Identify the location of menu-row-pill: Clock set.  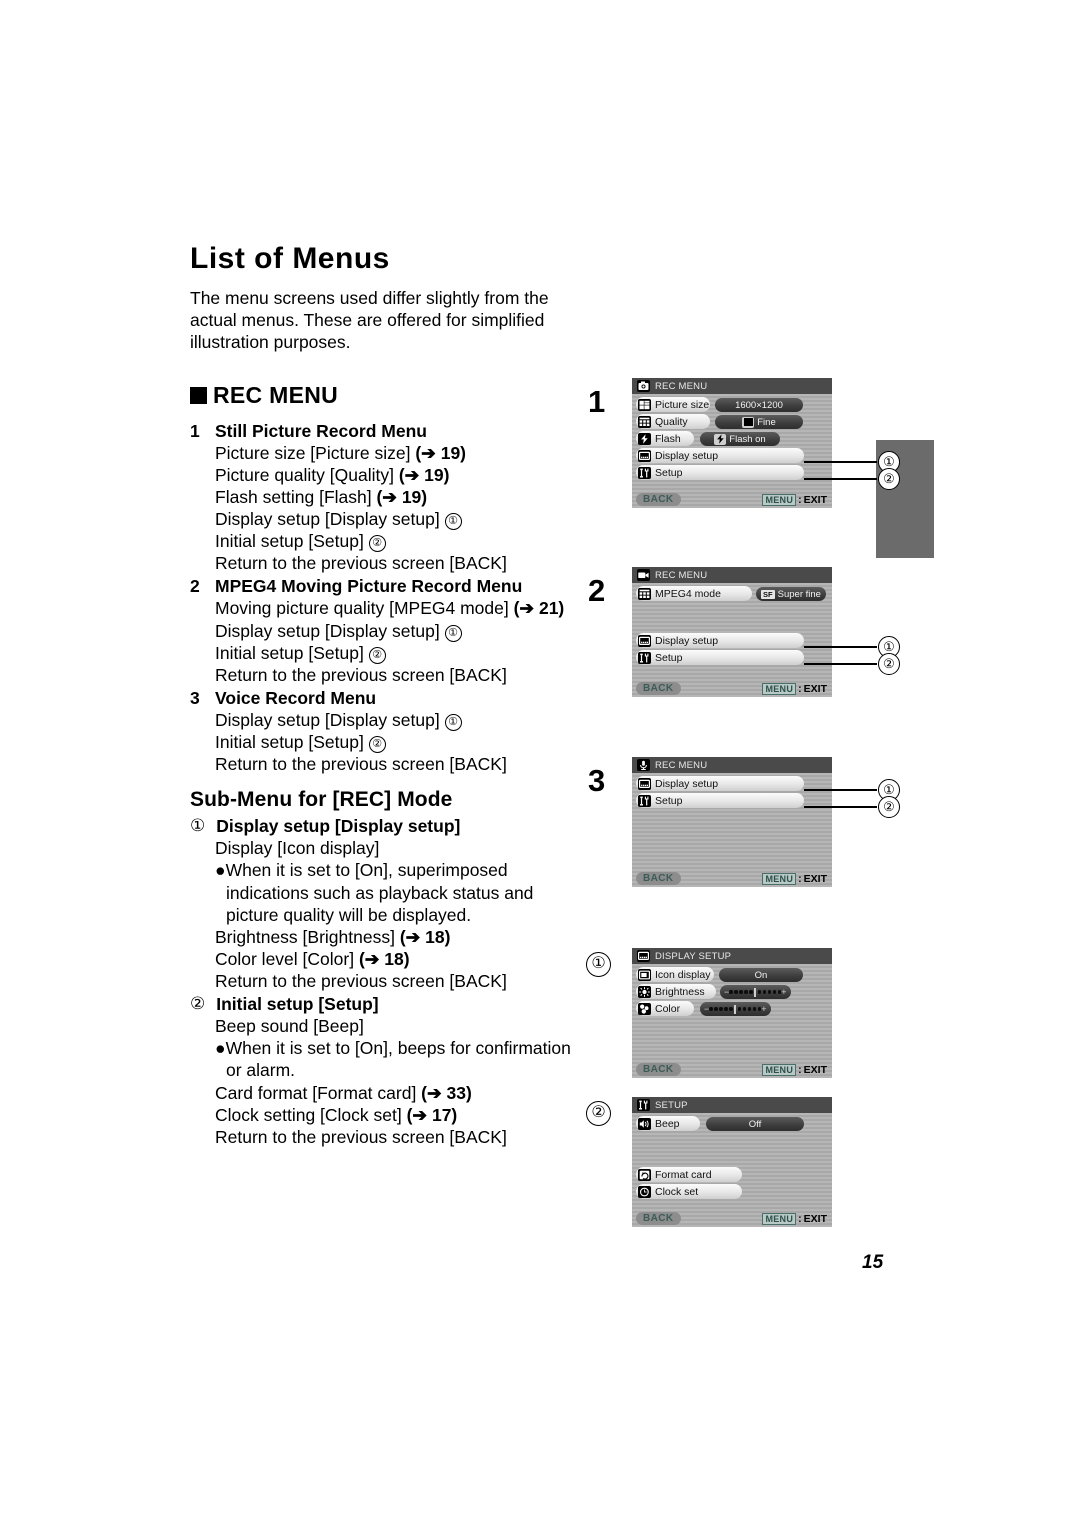
(689, 1191).